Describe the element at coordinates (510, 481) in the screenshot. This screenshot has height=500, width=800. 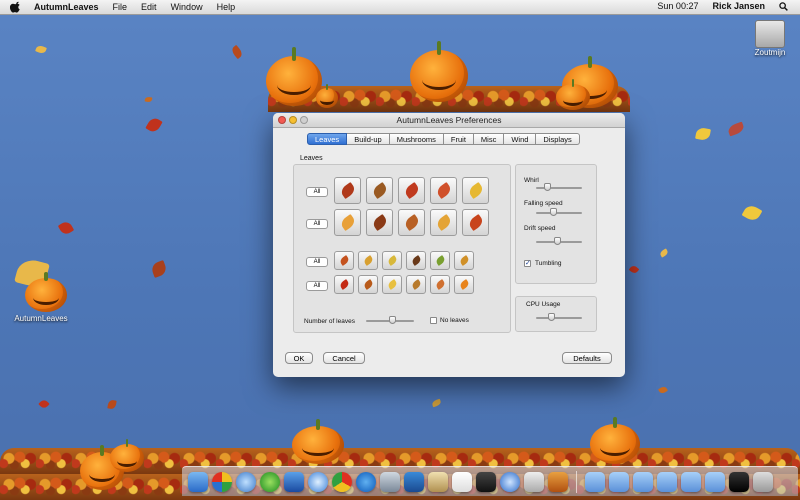
I see `app-store-icon` at that location.